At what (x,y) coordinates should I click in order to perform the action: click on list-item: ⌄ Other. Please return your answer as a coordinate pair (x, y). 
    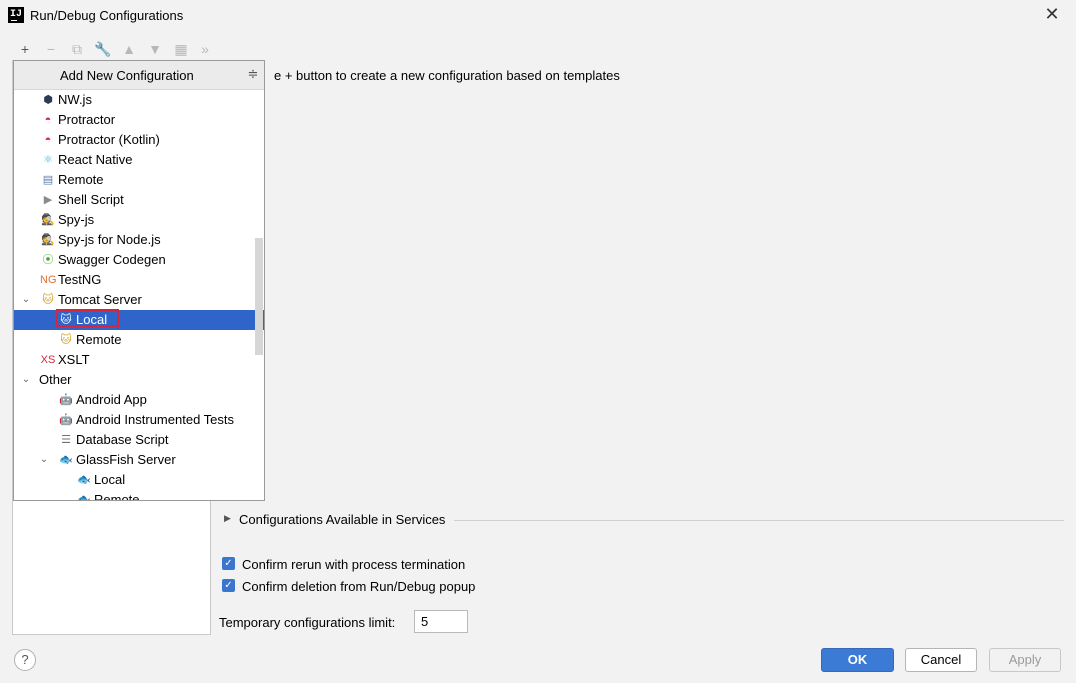
    Looking at the image, I should click on (139, 380).